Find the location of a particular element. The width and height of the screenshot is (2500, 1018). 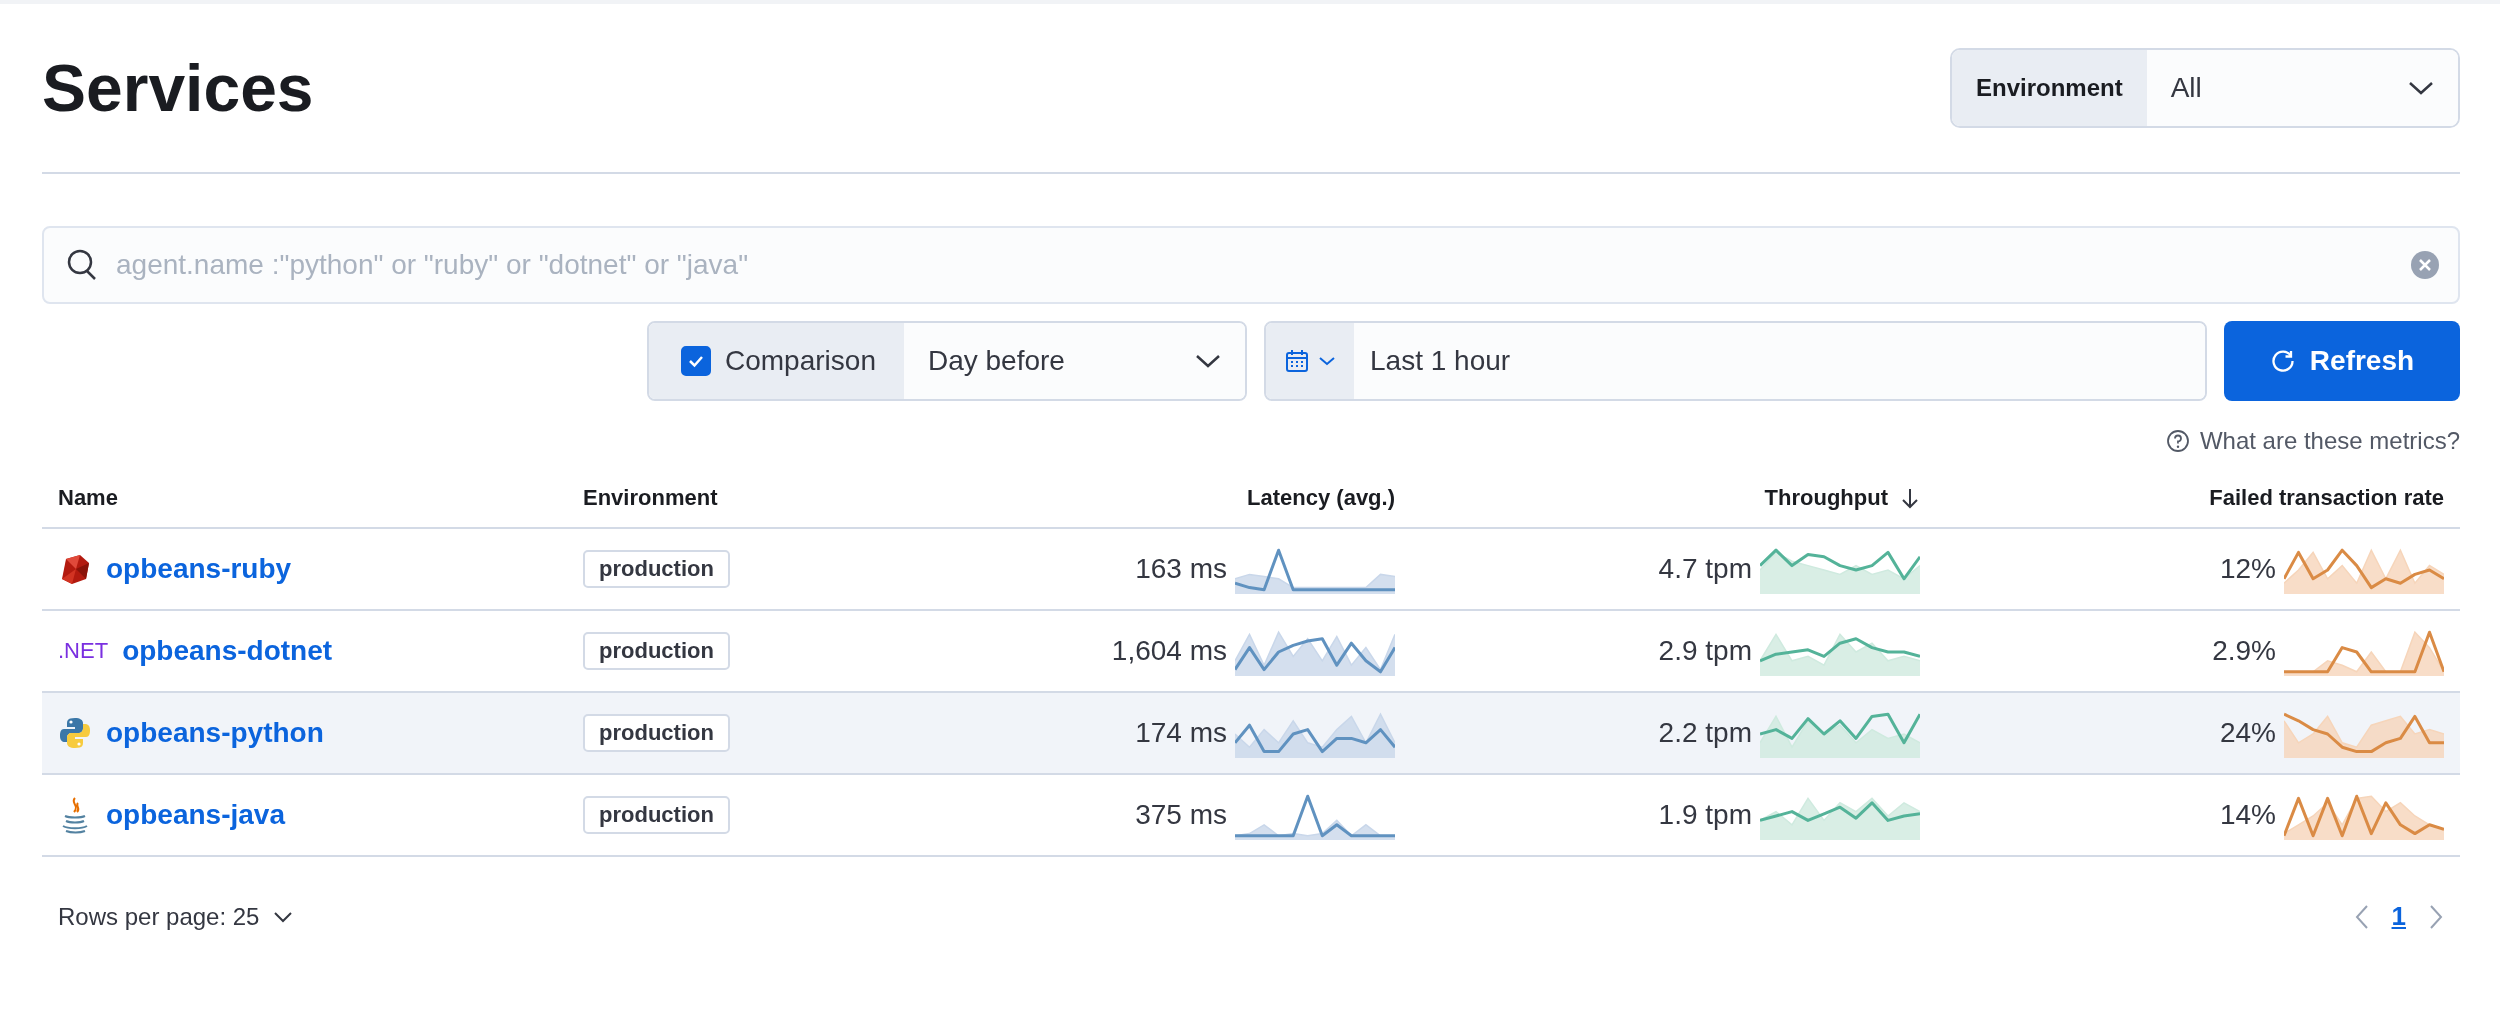

comparison-control: Comparison Day before is located at coordinates (947, 361).